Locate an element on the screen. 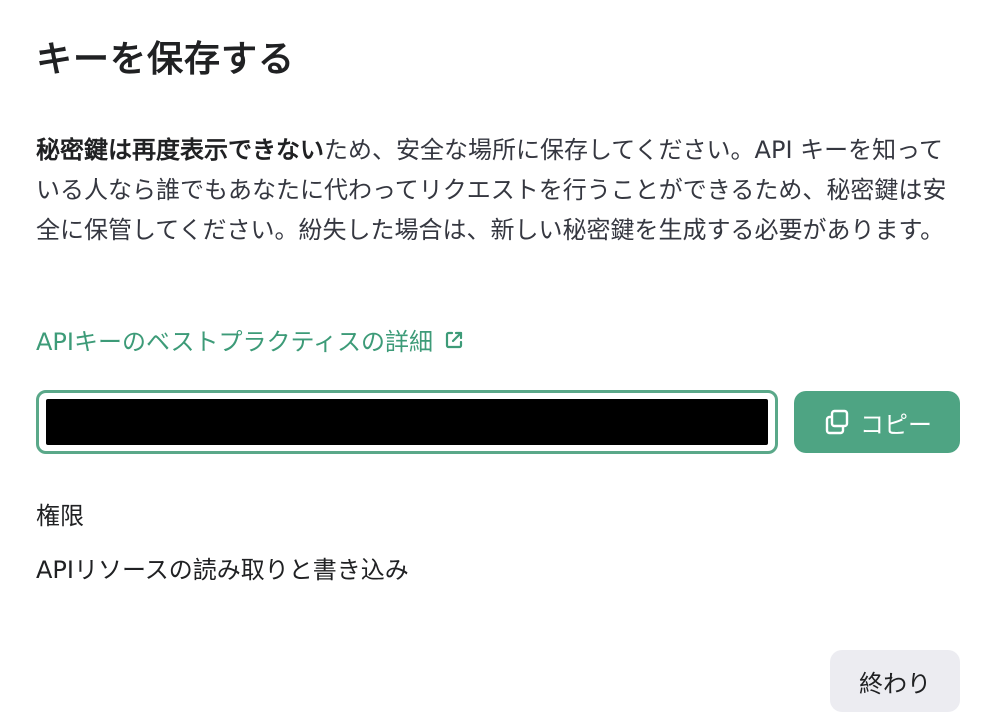  best-practices-link: APIキーのベストプラクティスの詳細 is located at coordinates (250, 339).